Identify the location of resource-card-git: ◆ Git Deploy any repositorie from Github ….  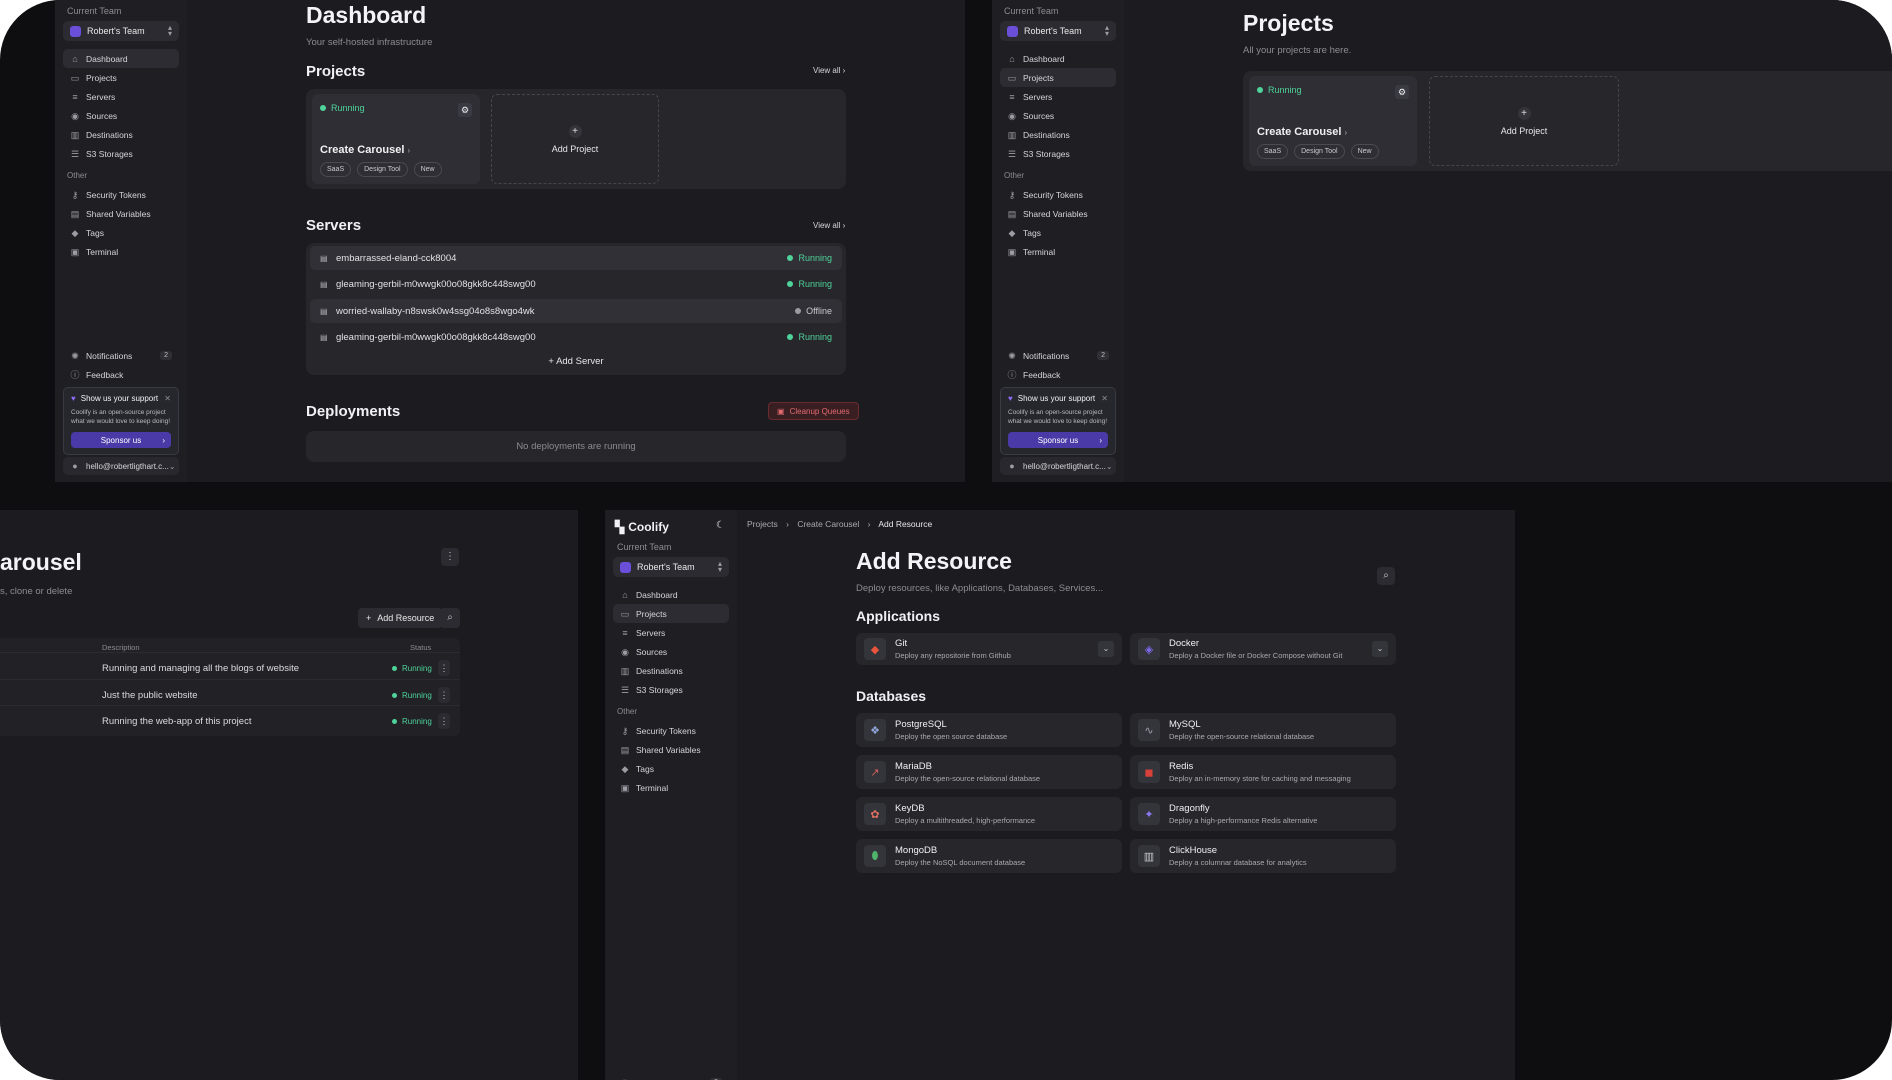
(989, 649).